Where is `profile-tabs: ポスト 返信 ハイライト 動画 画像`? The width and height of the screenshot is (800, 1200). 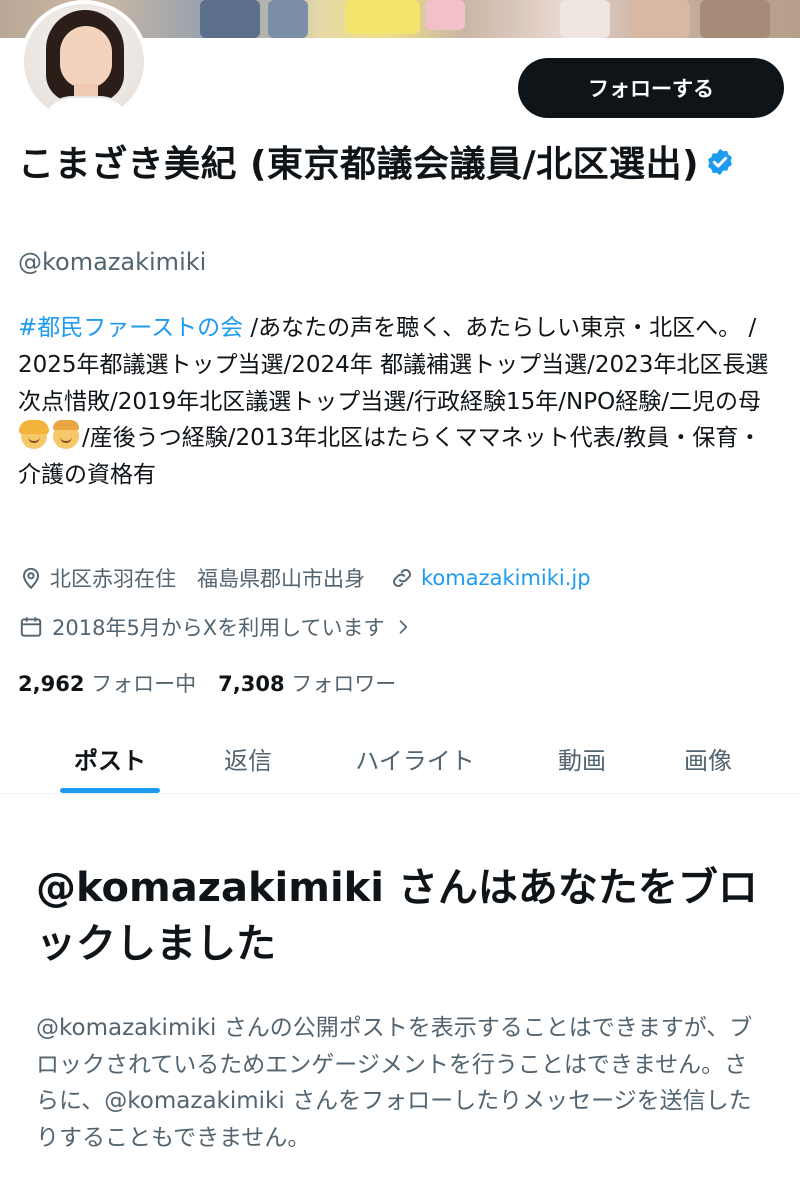
profile-tabs: ポスト 返信 ハイライト 動画 画像 is located at coordinates (400, 758).